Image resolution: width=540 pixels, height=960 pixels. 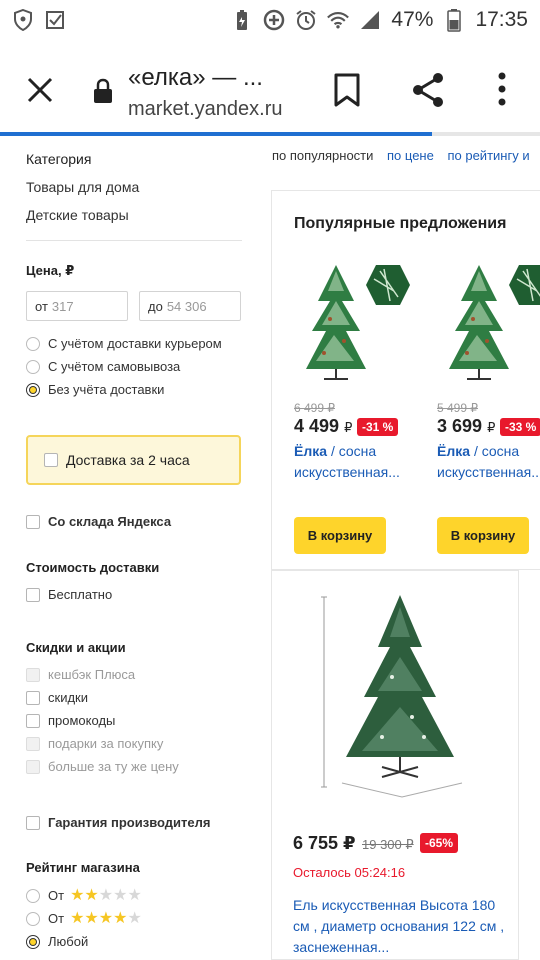 What do you see at coordinates (33, 674) in the screenshot?
I see `checkbox-disabled` at bounding box center [33, 674].